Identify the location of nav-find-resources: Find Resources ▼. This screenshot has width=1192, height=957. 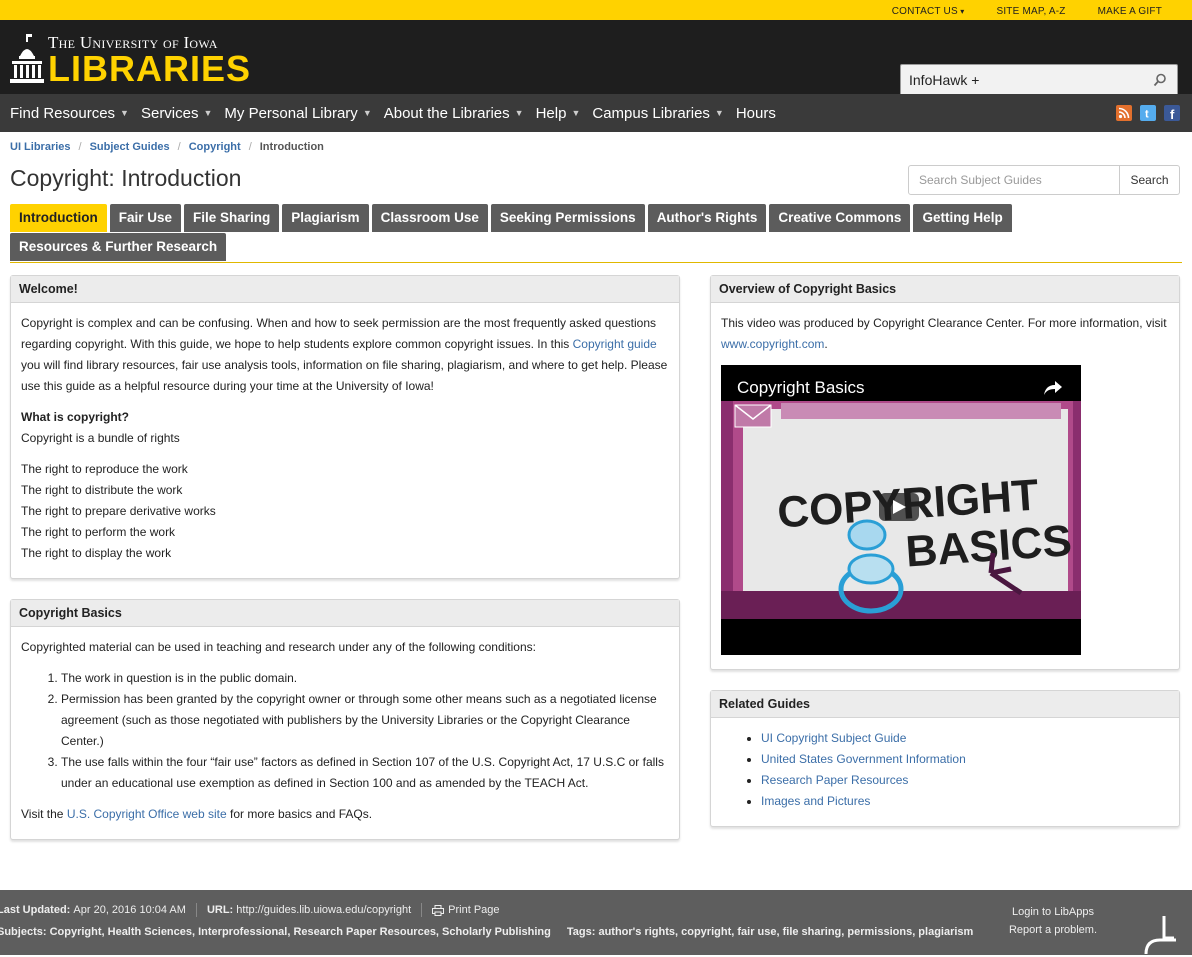
(69, 113).